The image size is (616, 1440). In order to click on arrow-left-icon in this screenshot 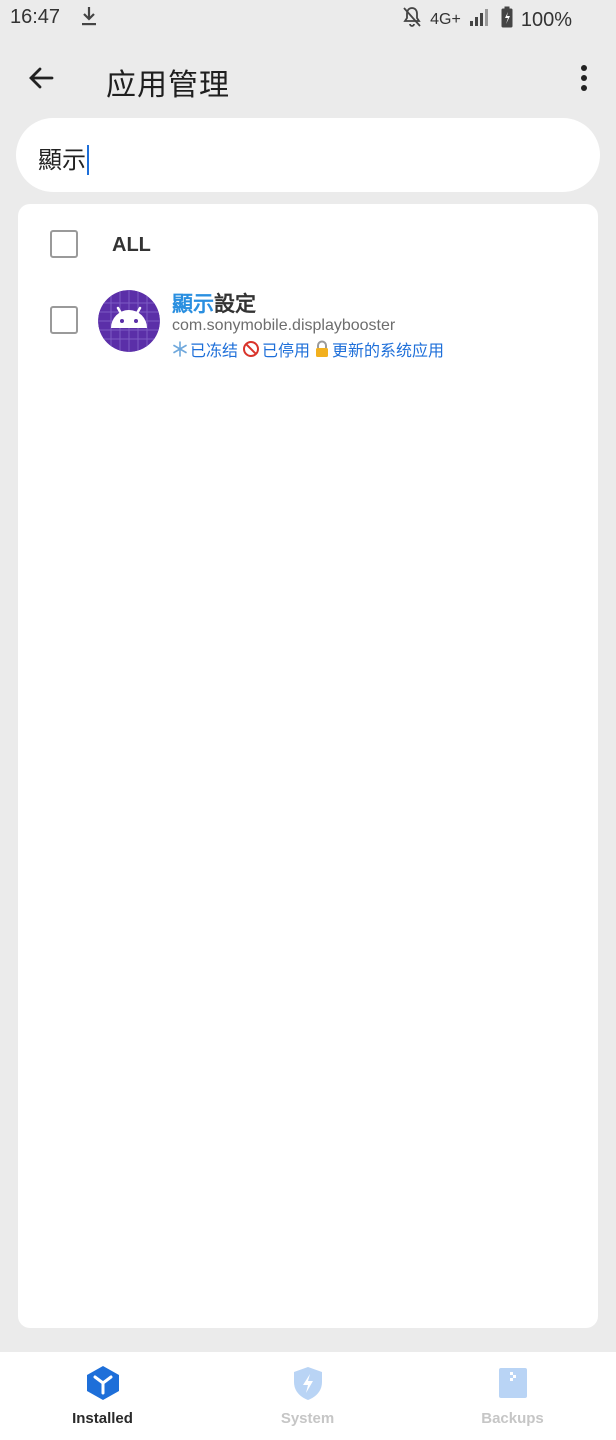, I will do `click(41, 78)`.